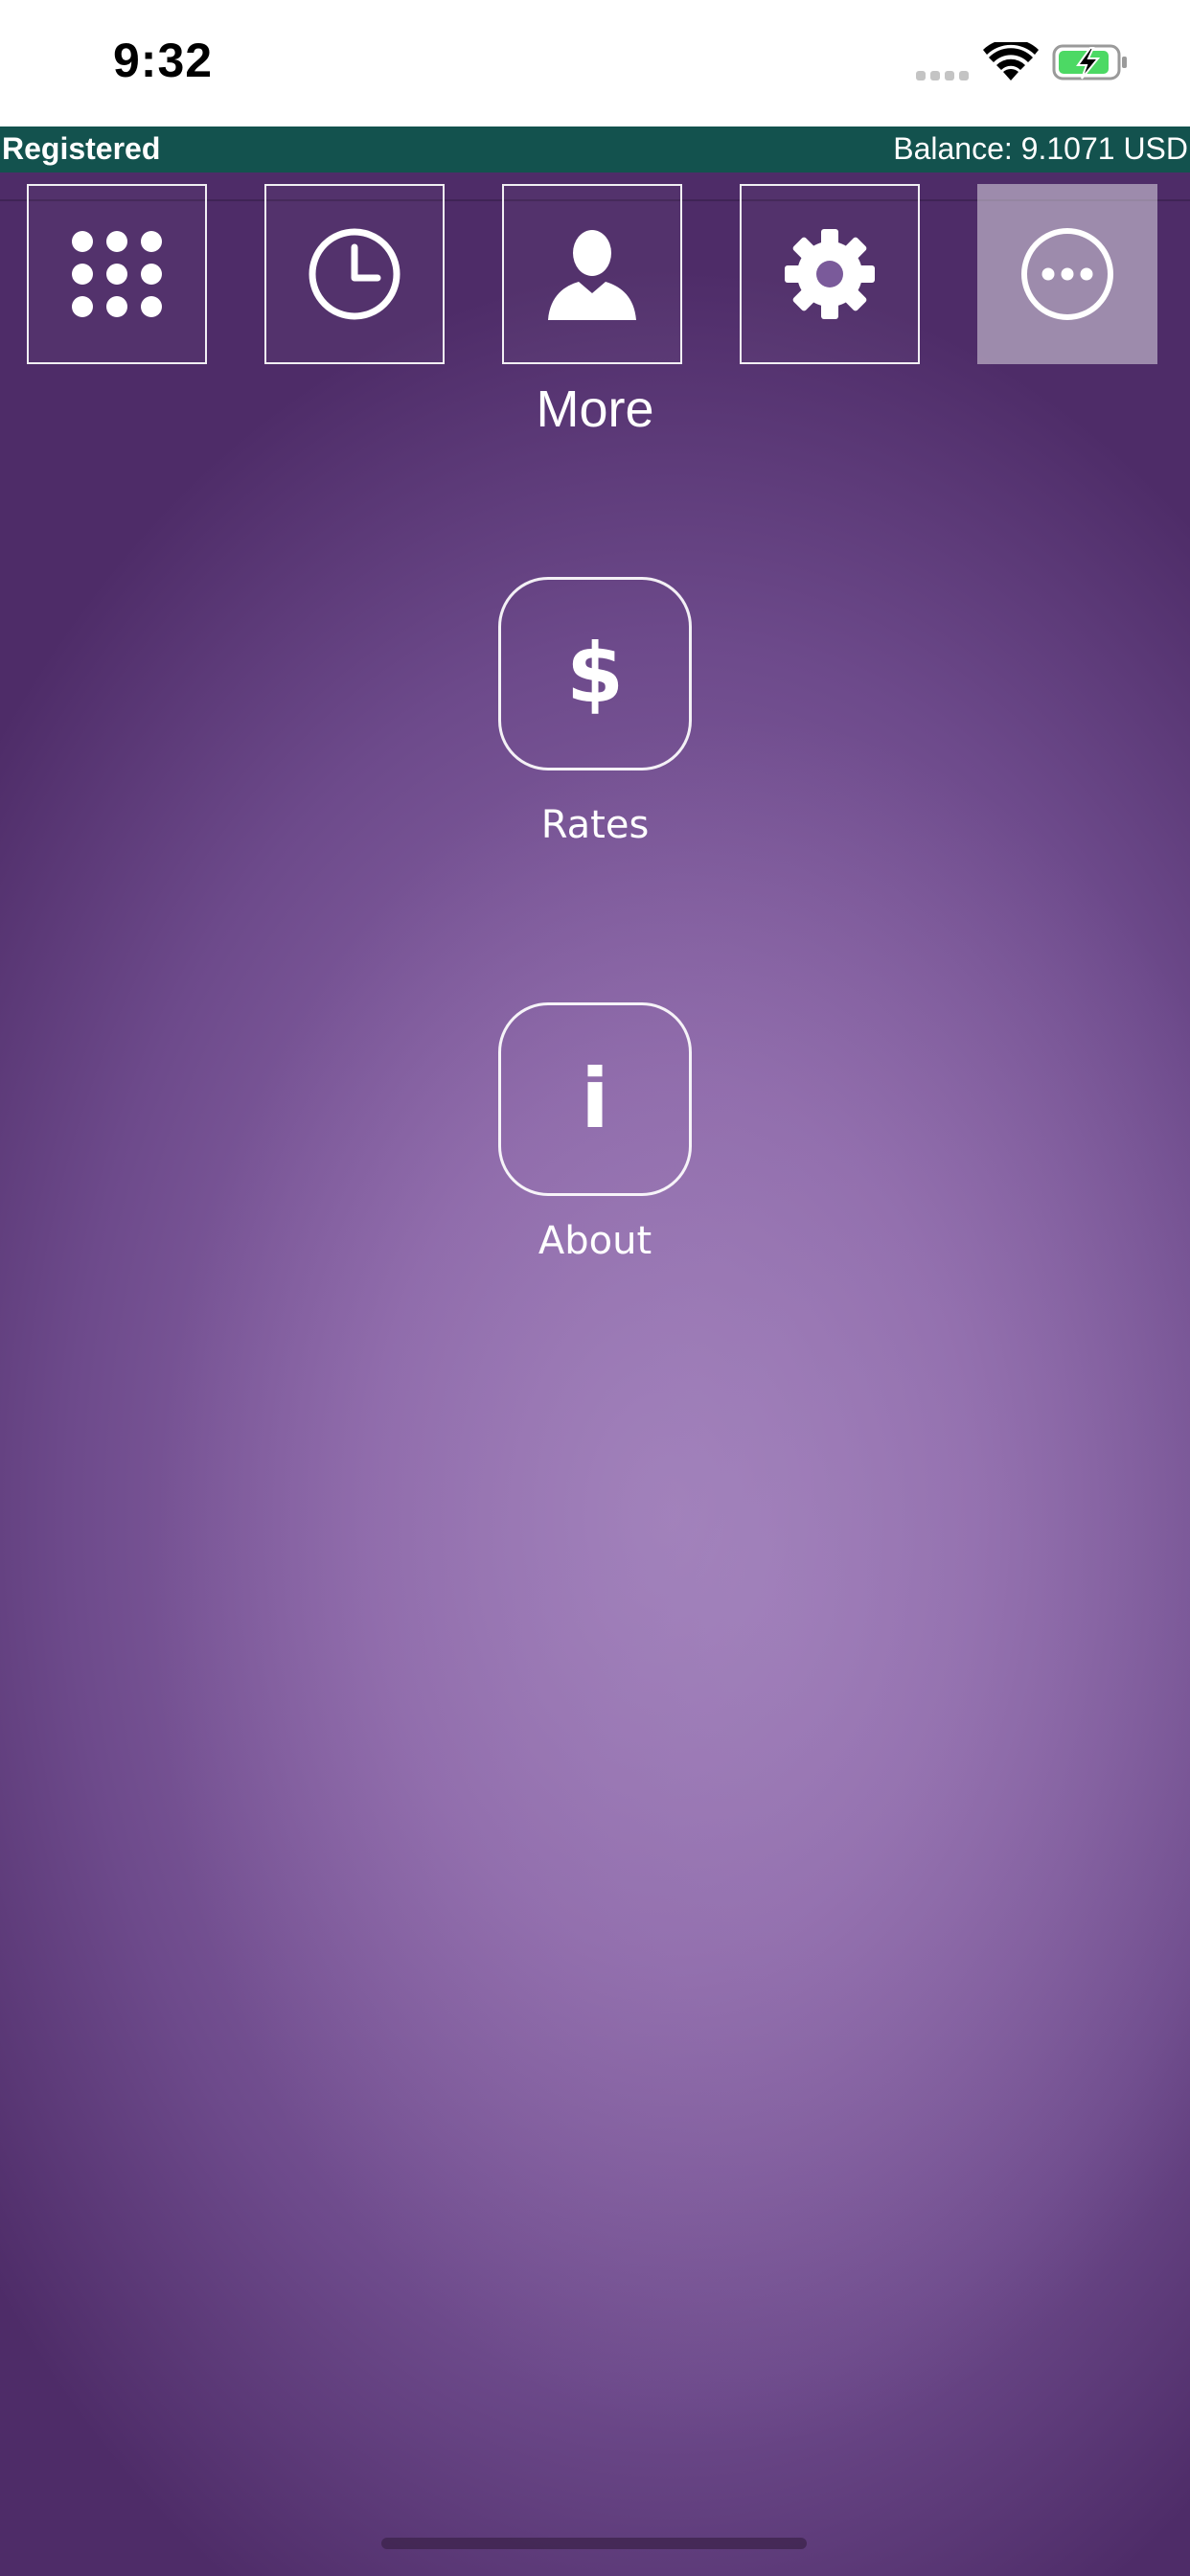 The image size is (1190, 2576). Describe the element at coordinates (595, 1241) in the screenshot. I see `about-label: About` at that location.